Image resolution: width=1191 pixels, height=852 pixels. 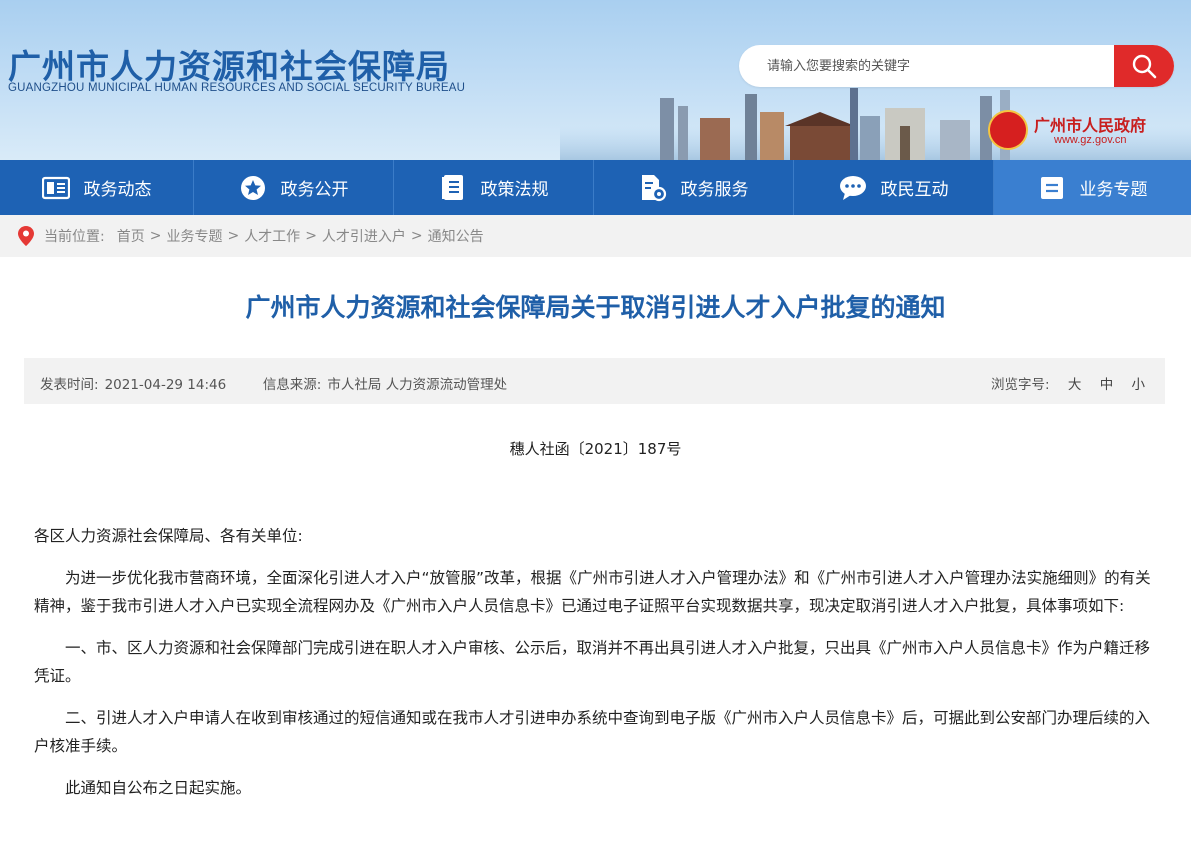 What do you see at coordinates (253, 188) in the screenshot?
I see `star-badge-icon` at bounding box center [253, 188].